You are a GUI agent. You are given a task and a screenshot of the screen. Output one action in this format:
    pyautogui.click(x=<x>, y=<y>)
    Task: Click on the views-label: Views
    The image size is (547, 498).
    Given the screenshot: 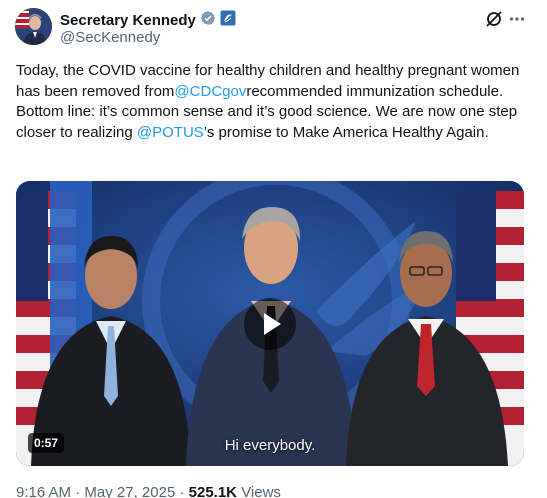 What is the action you would take?
    pyautogui.click(x=261, y=491)
    